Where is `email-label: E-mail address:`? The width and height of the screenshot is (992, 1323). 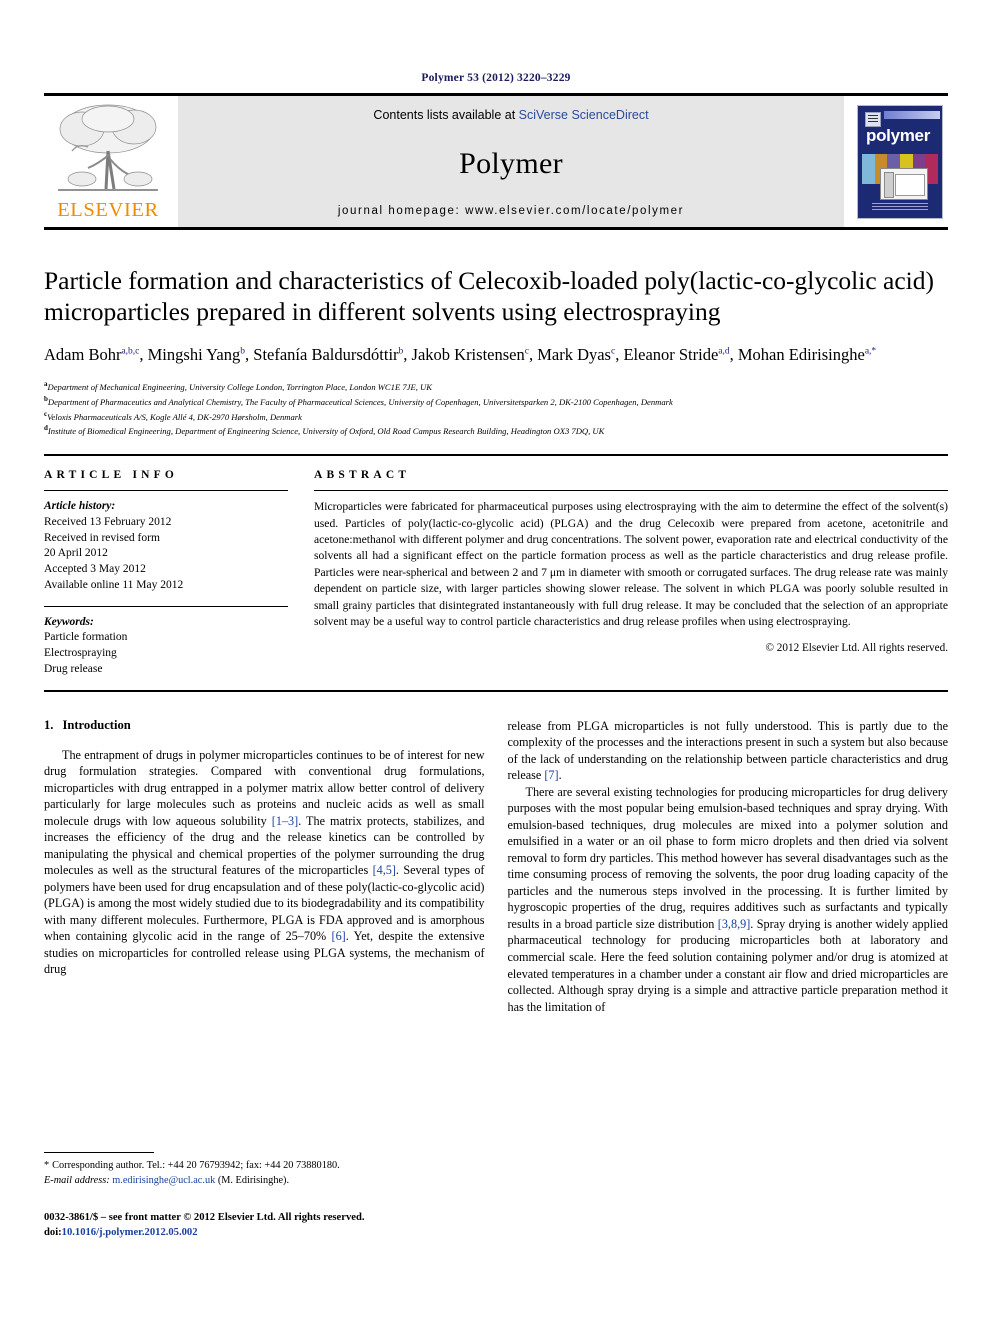
email-label: E-mail address: is located at coordinates (77, 1180).